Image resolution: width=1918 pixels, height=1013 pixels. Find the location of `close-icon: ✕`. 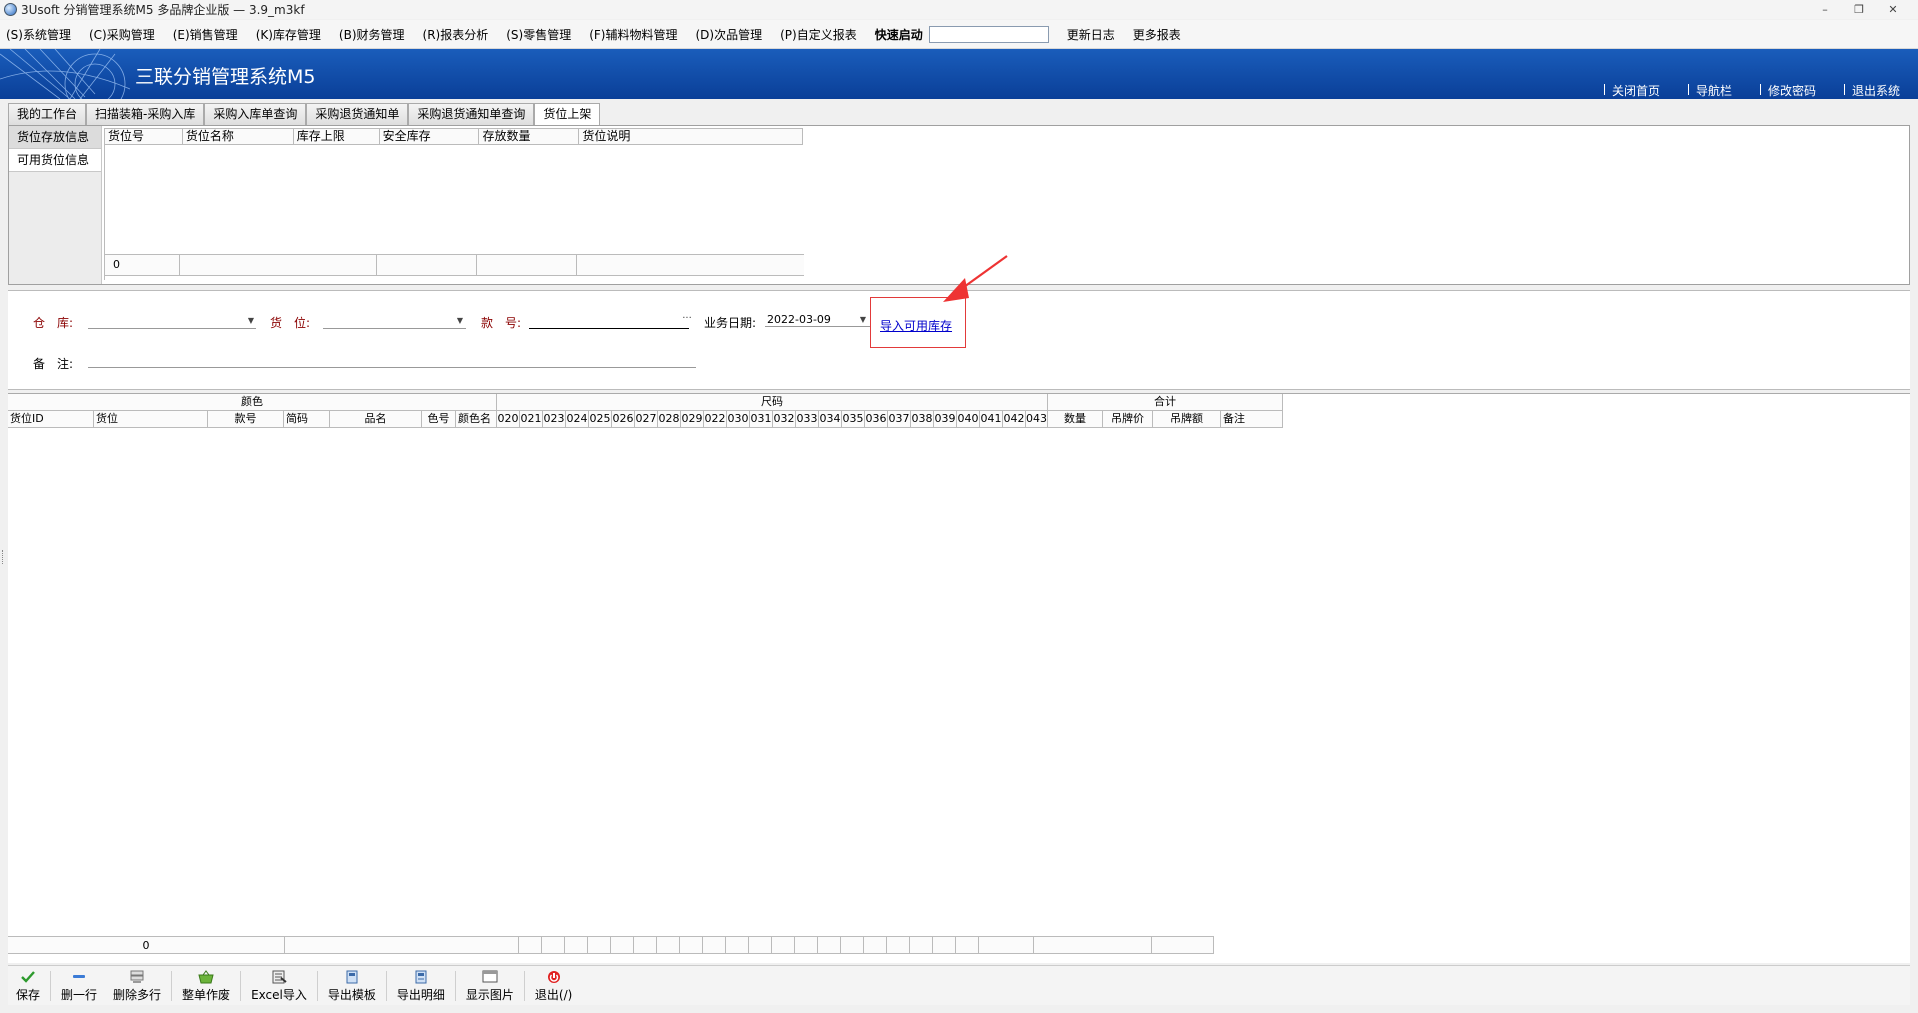

close-icon: ✕ is located at coordinates (1893, 9).